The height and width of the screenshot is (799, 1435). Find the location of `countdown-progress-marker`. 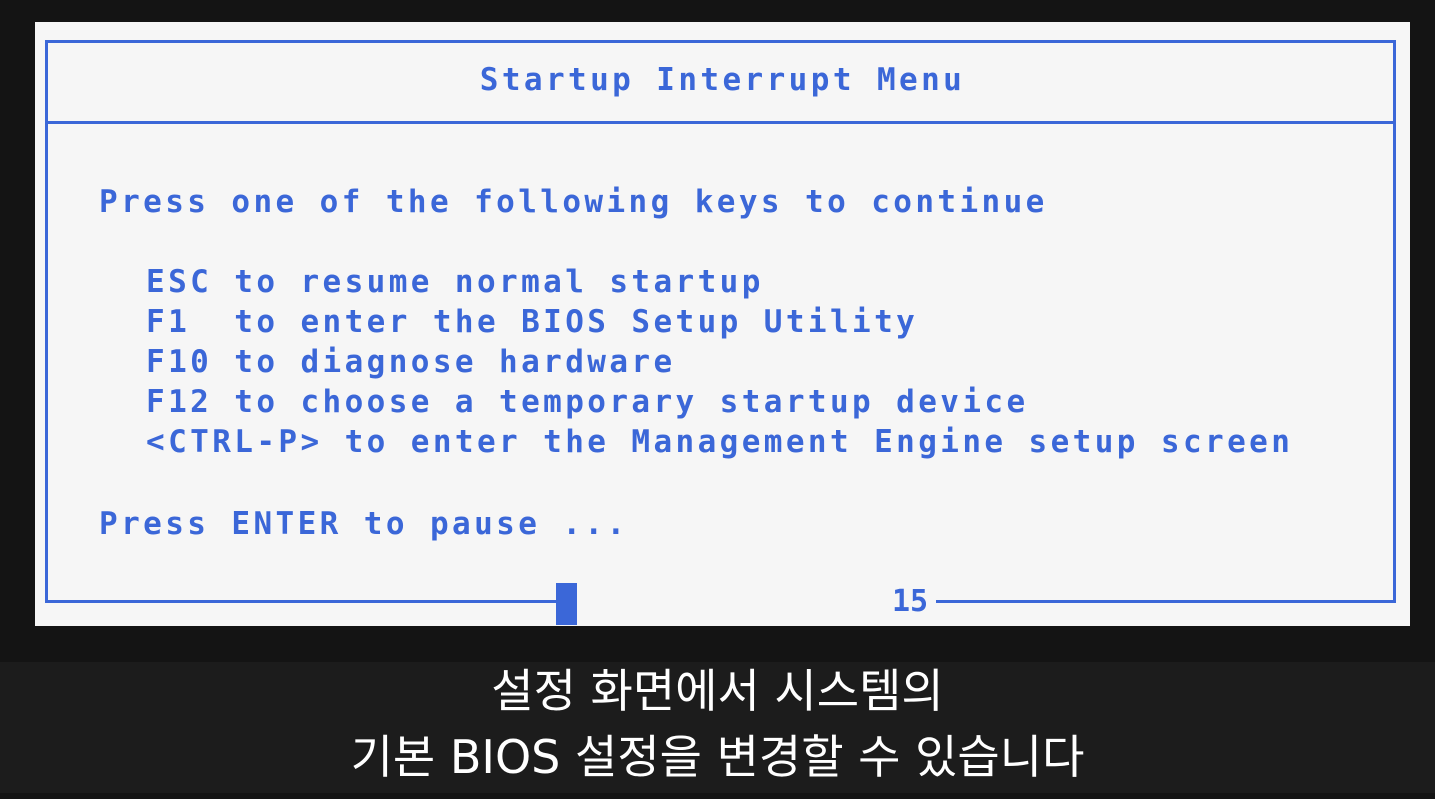

countdown-progress-marker is located at coordinates (566, 604).